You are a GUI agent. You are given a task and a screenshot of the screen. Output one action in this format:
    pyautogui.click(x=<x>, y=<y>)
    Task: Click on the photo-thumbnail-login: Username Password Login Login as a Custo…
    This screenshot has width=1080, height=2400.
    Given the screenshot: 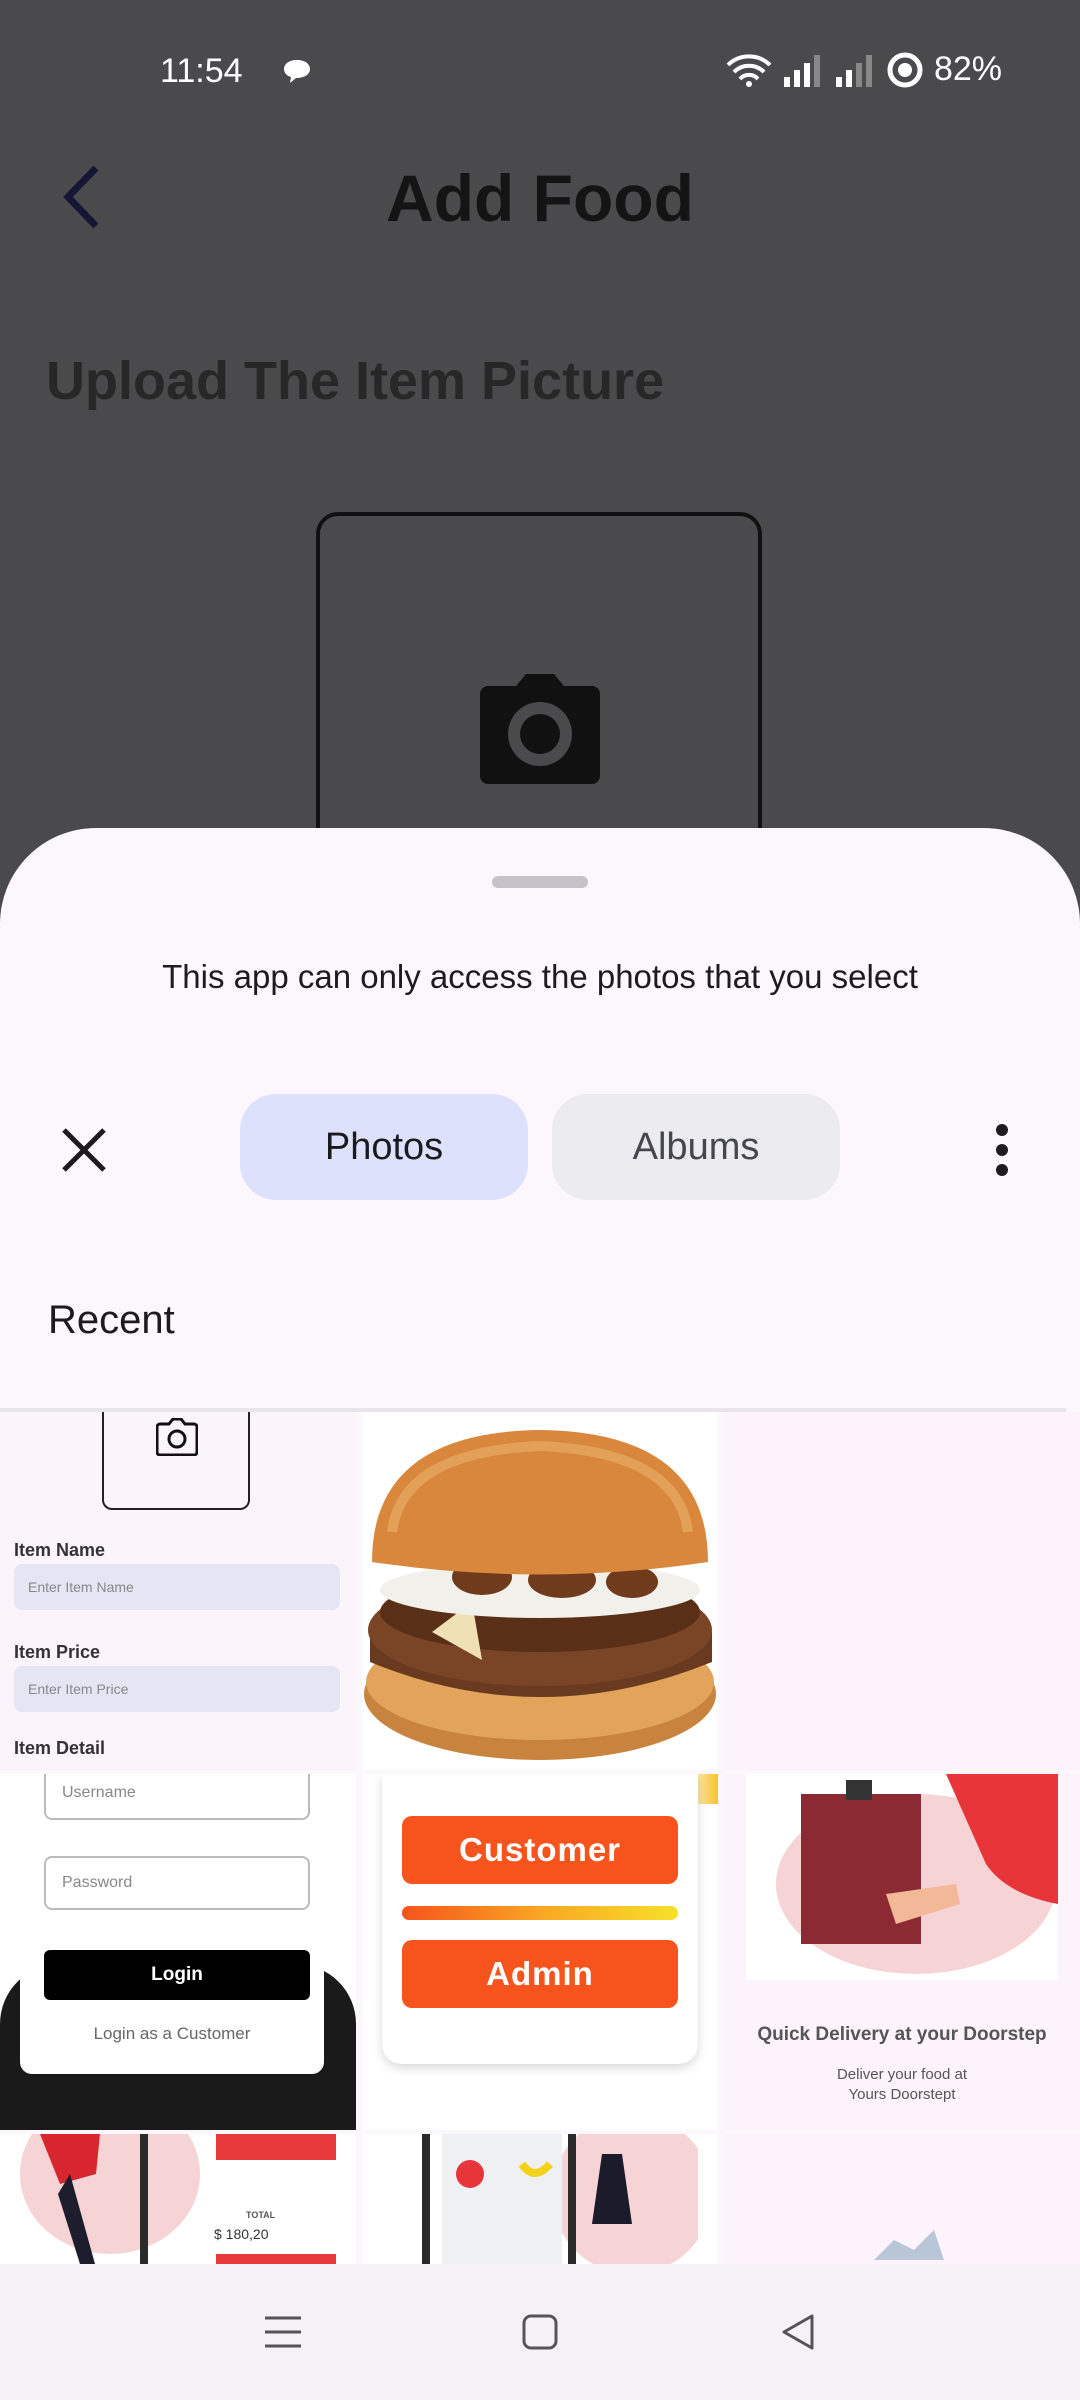 What is the action you would take?
    pyautogui.click(x=178, y=1952)
    